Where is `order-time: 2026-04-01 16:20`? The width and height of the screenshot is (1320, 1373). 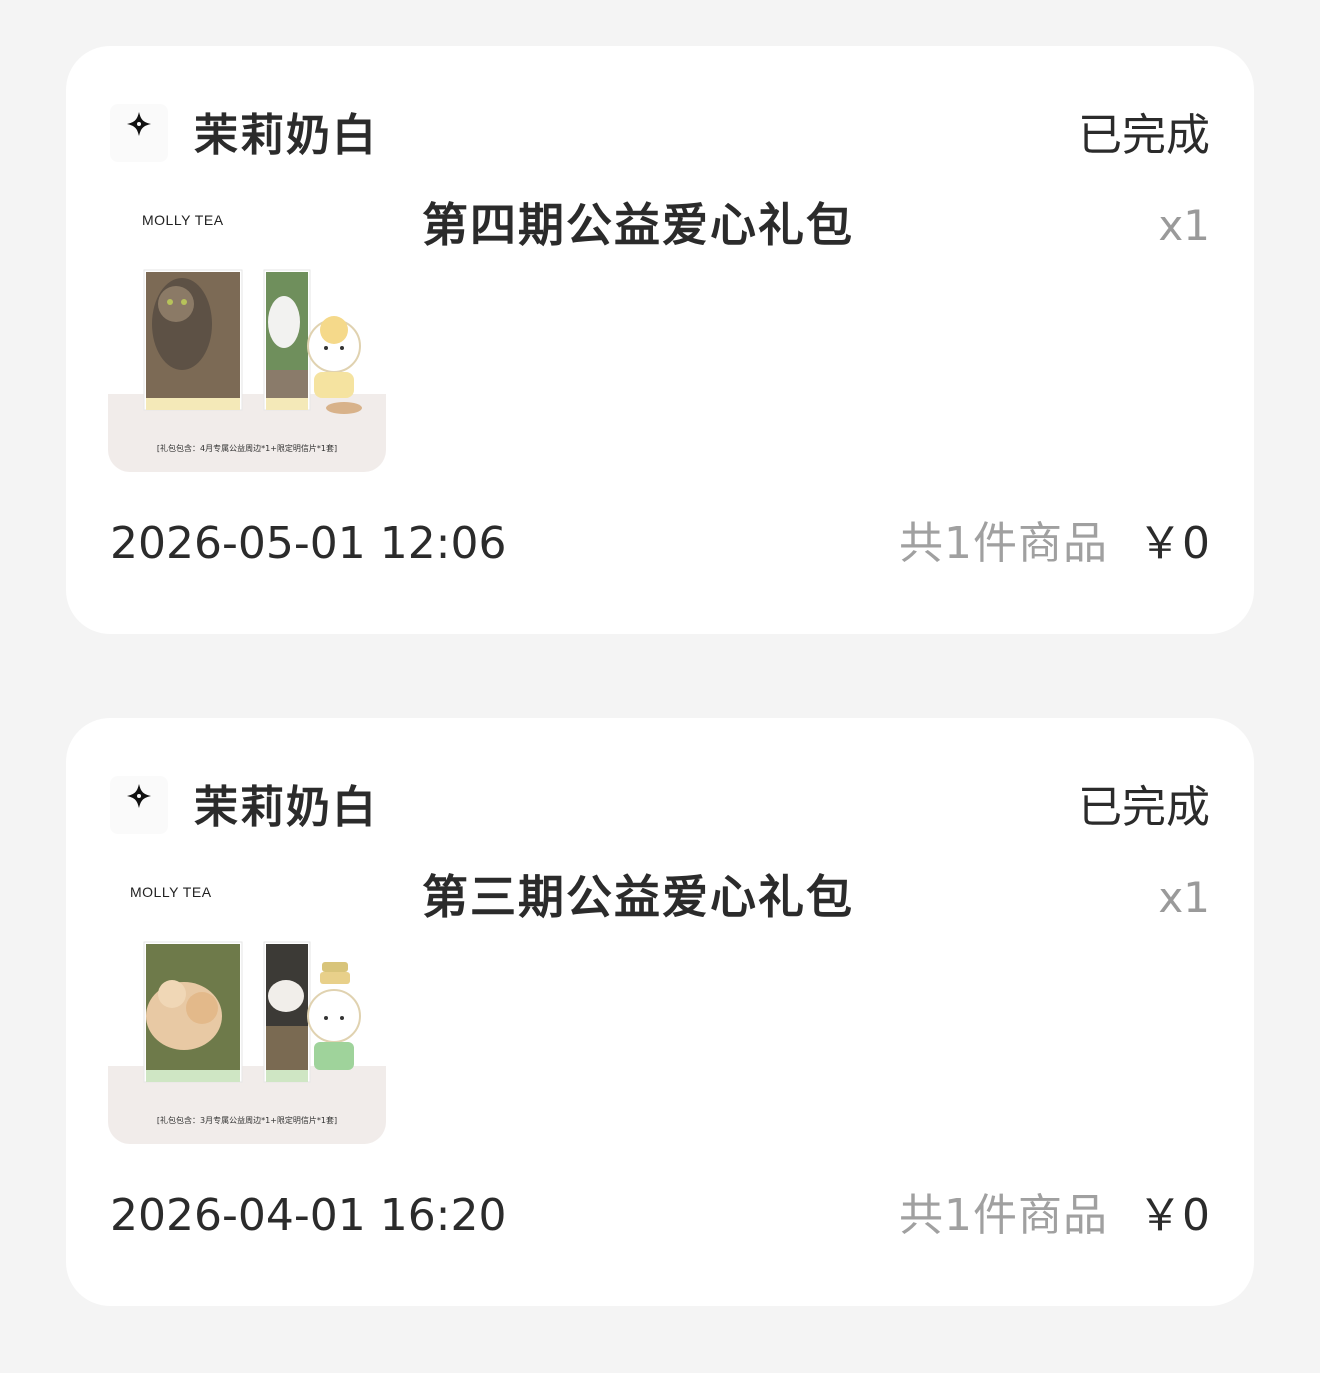 order-time: 2026-04-01 16:20 is located at coordinates (308, 1215).